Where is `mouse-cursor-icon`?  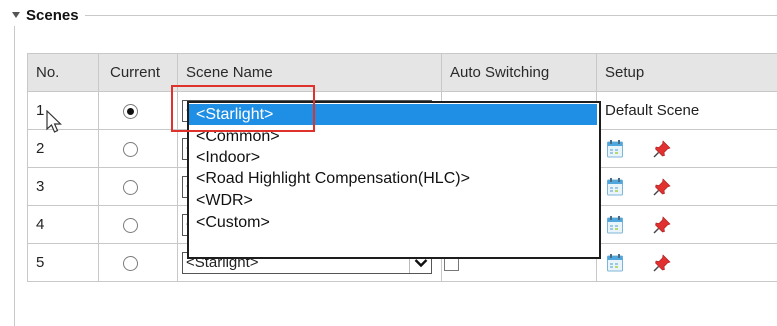 mouse-cursor-icon is located at coordinates (54, 121).